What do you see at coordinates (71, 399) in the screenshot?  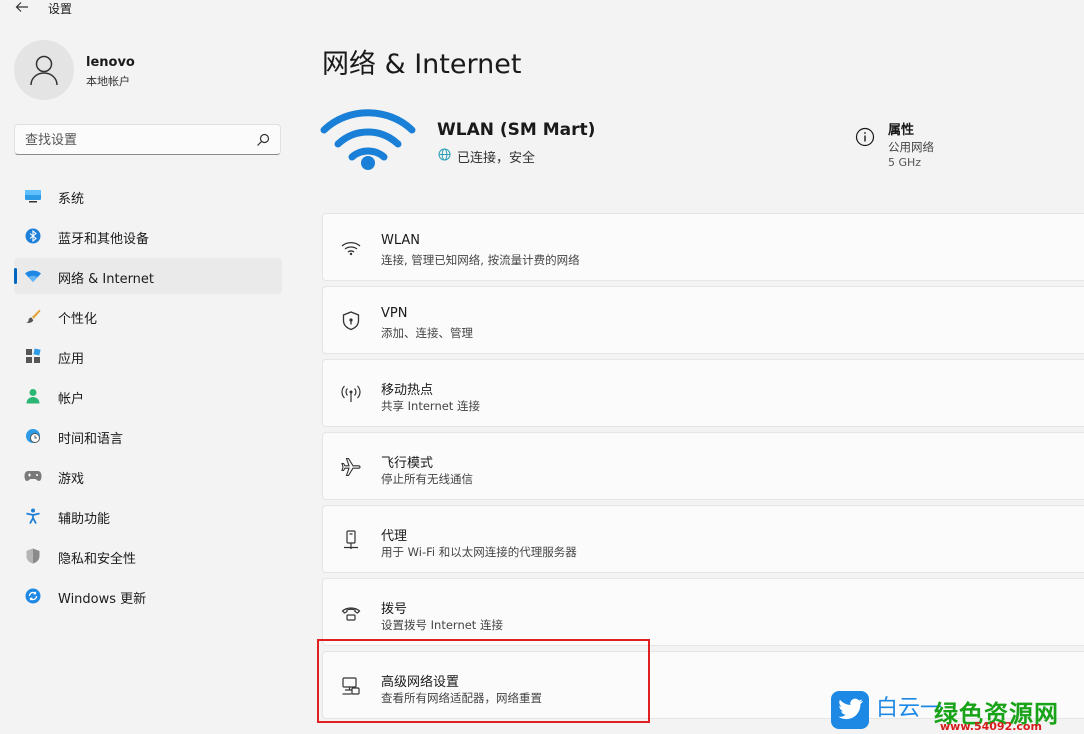 I see `sidebar-item-label: 帐户` at bounding box center [71, 399].